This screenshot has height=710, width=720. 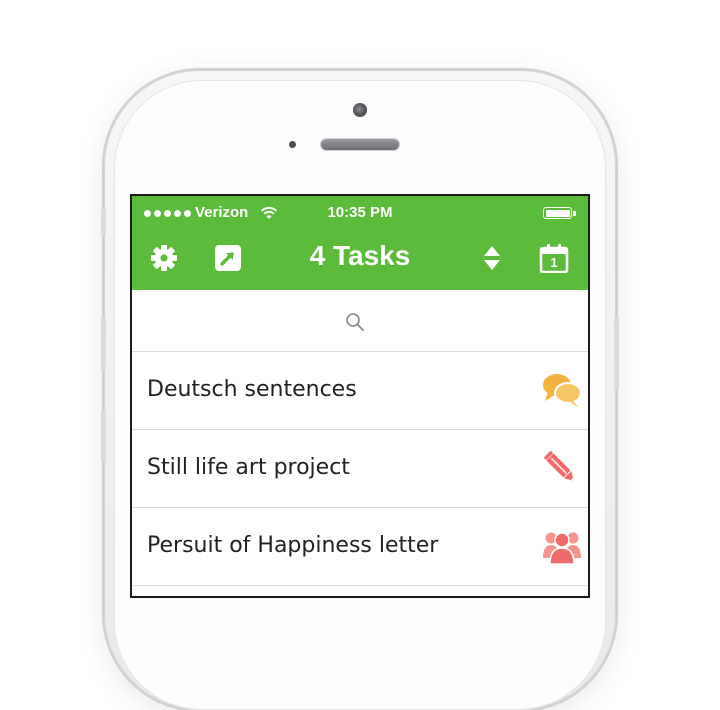 What do you see at coordinates (557, 213) in the screenshot?
I see `battery-icon` at bounding box center [557, 213].